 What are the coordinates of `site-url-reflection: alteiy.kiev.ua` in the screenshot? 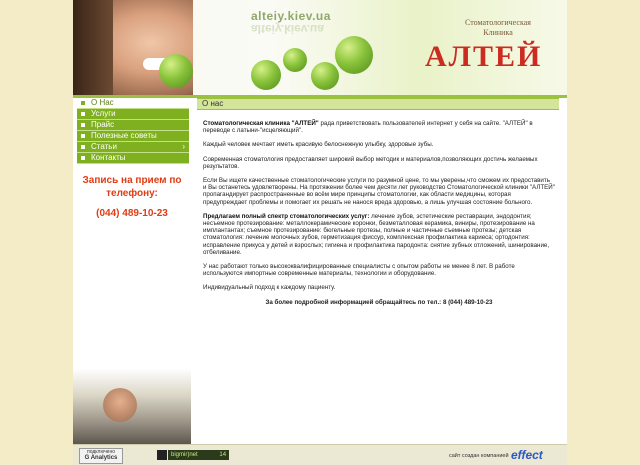 It's located at (287, 29).